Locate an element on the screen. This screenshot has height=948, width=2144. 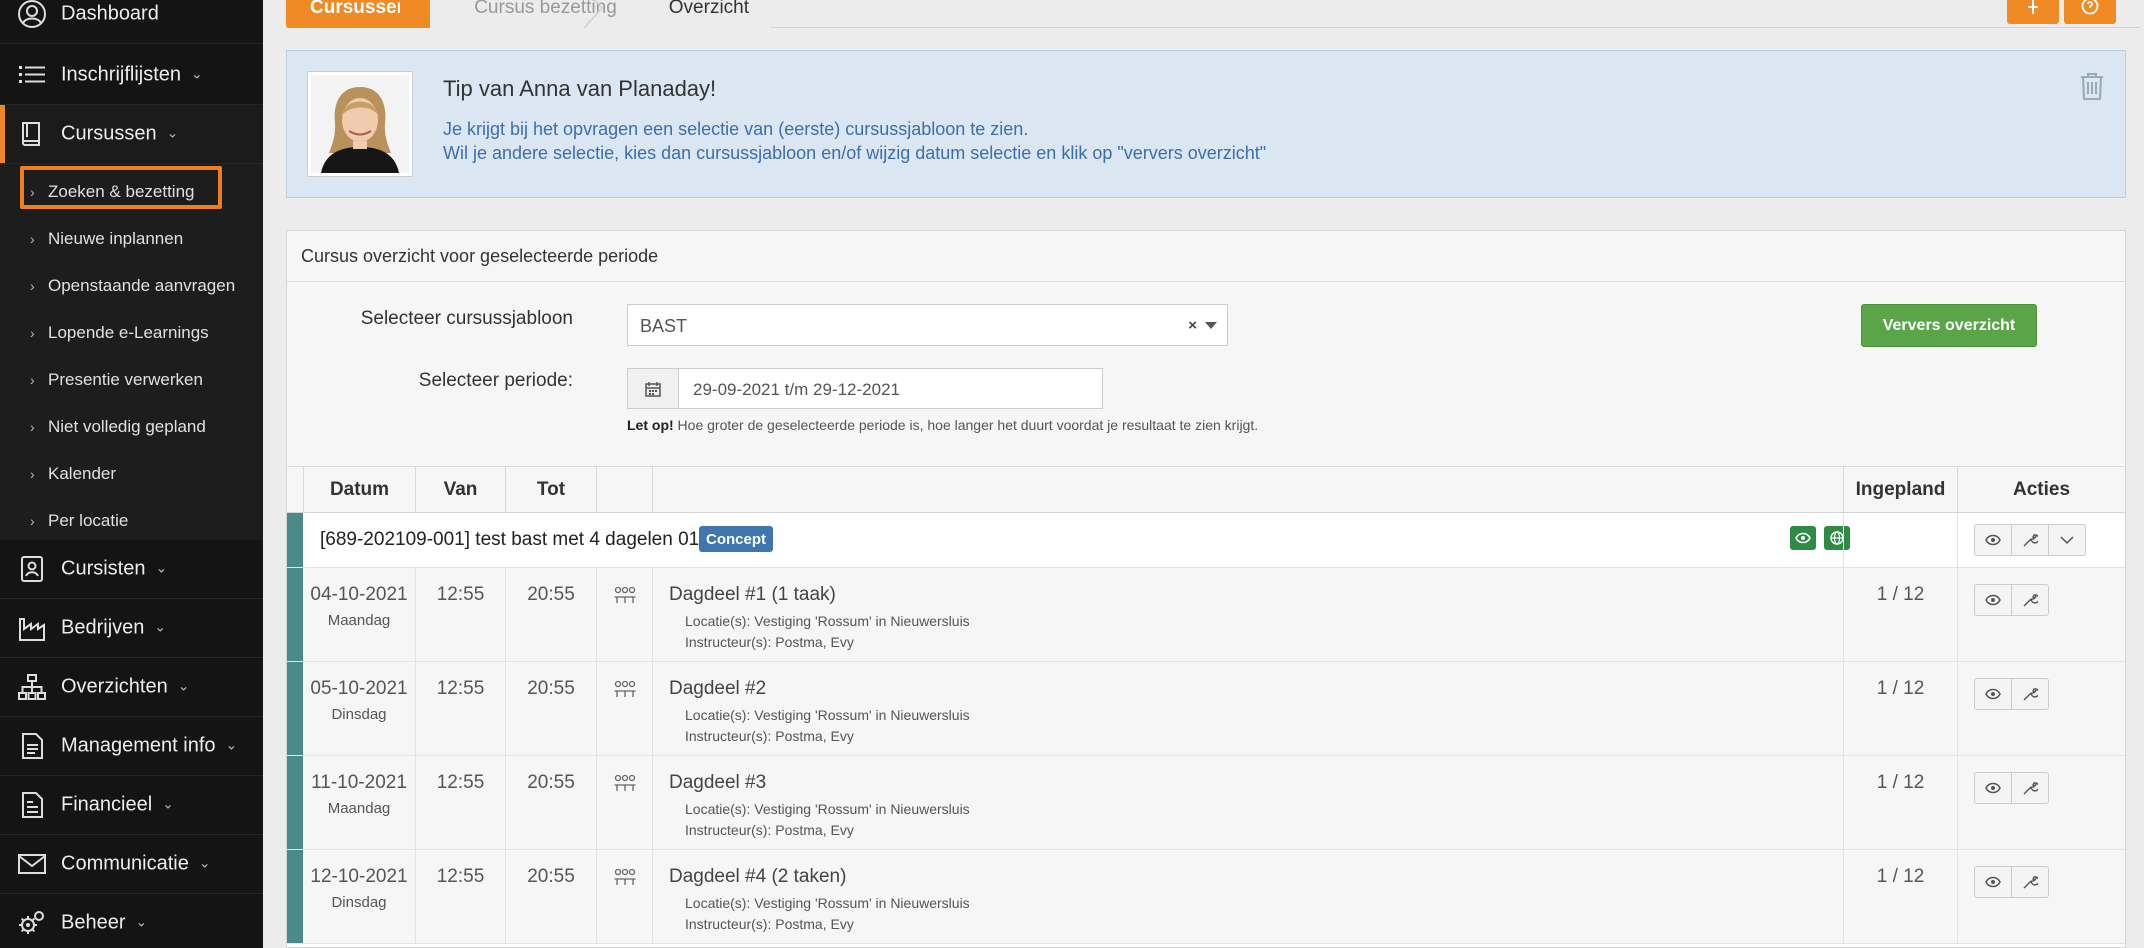
submenu-item-per-locatie: › Per locatie is located at coordinates (131, 520).